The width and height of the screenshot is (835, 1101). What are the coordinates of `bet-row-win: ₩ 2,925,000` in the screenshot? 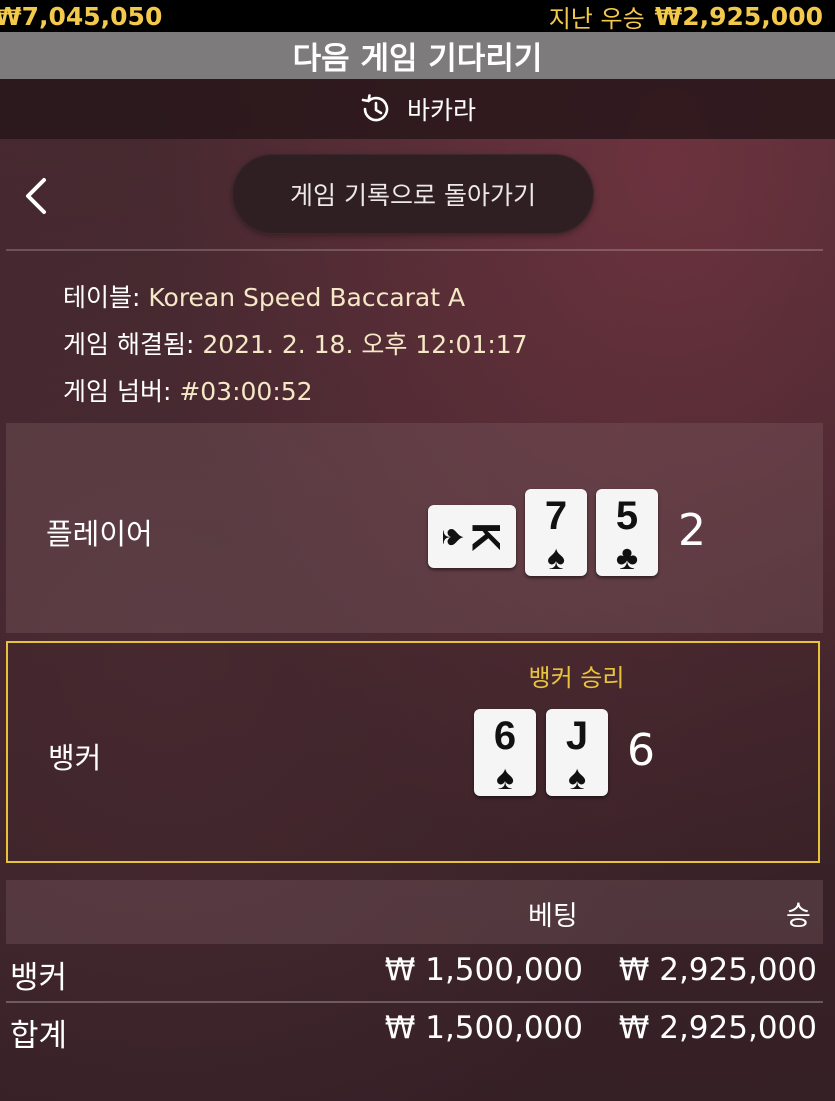 It's located at (717, 970).